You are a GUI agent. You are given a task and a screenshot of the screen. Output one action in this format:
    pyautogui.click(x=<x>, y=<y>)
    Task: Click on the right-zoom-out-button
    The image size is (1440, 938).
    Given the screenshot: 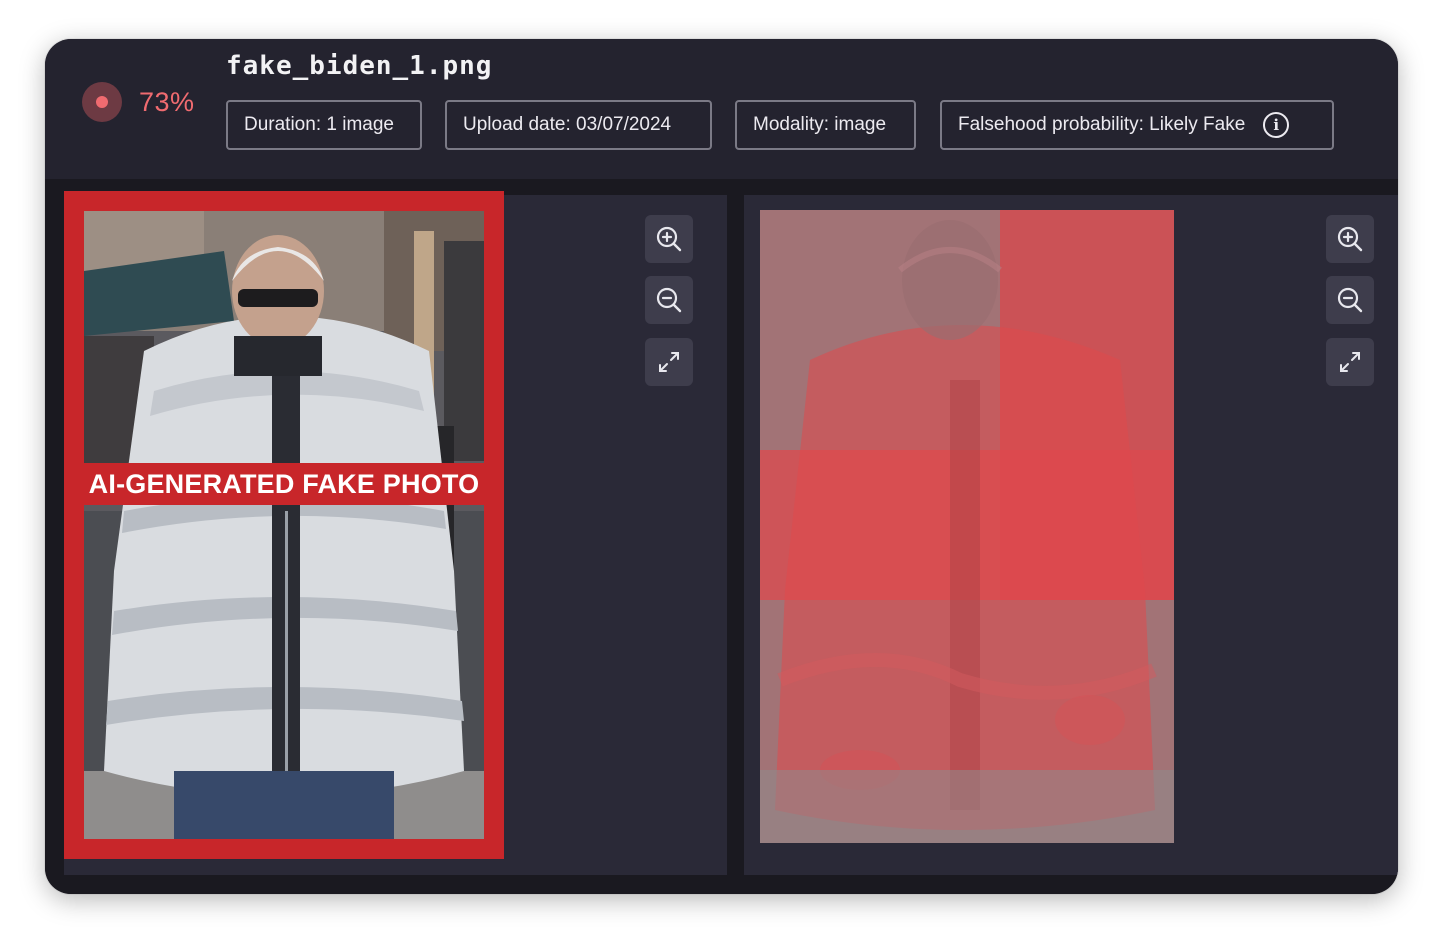 What is the action you would take?
    pyautogui.click(x=1350, y=300)
    